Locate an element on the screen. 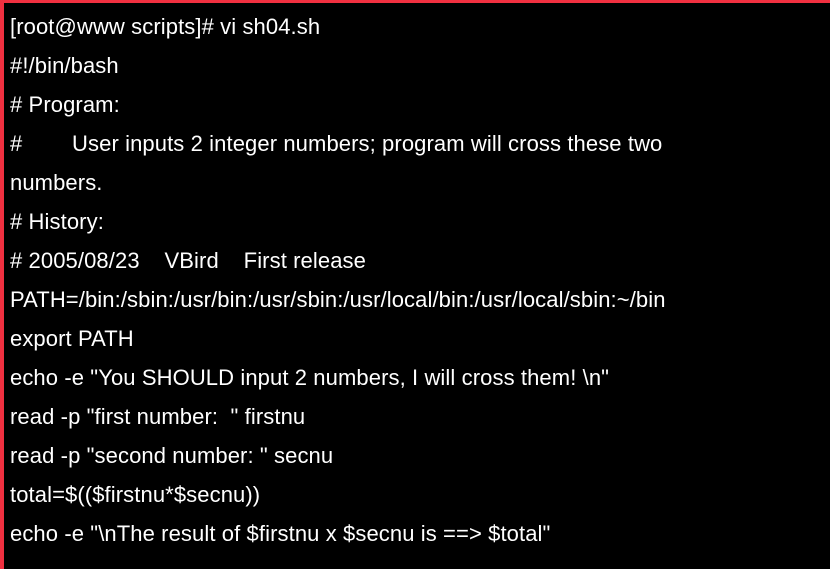 This screenshot has height=569, width=830. terminal-line: #!/bin/bash is located at coordinates (64, 65).